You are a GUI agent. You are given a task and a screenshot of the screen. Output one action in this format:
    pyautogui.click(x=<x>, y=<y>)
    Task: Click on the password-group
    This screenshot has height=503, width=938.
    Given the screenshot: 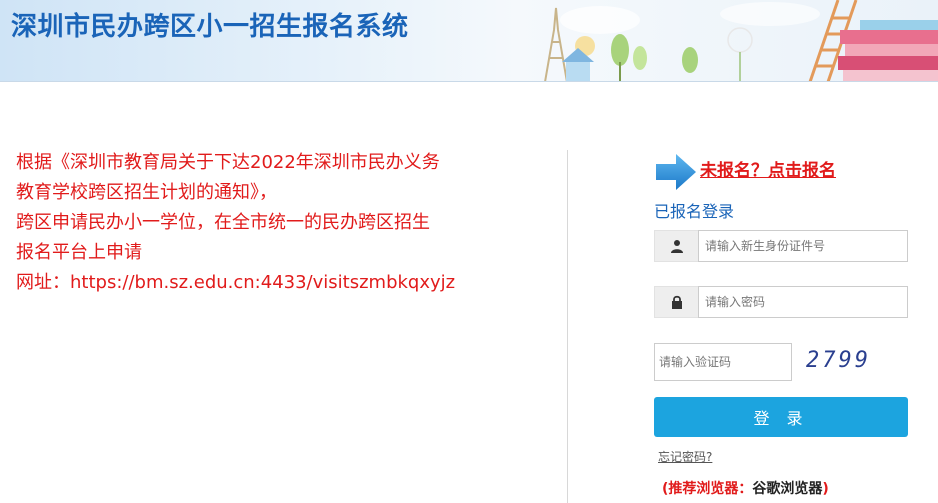 What is the action you would take?
    pyautogui.click(x=781, y=302)
    